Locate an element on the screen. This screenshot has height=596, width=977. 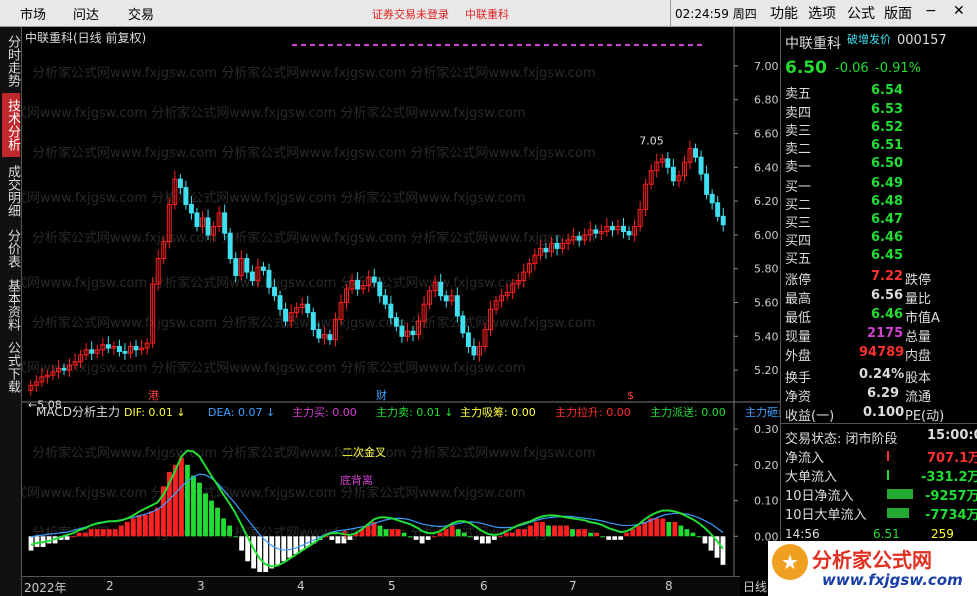
ask-price: 6.51 is located at coordinates (887, 145).